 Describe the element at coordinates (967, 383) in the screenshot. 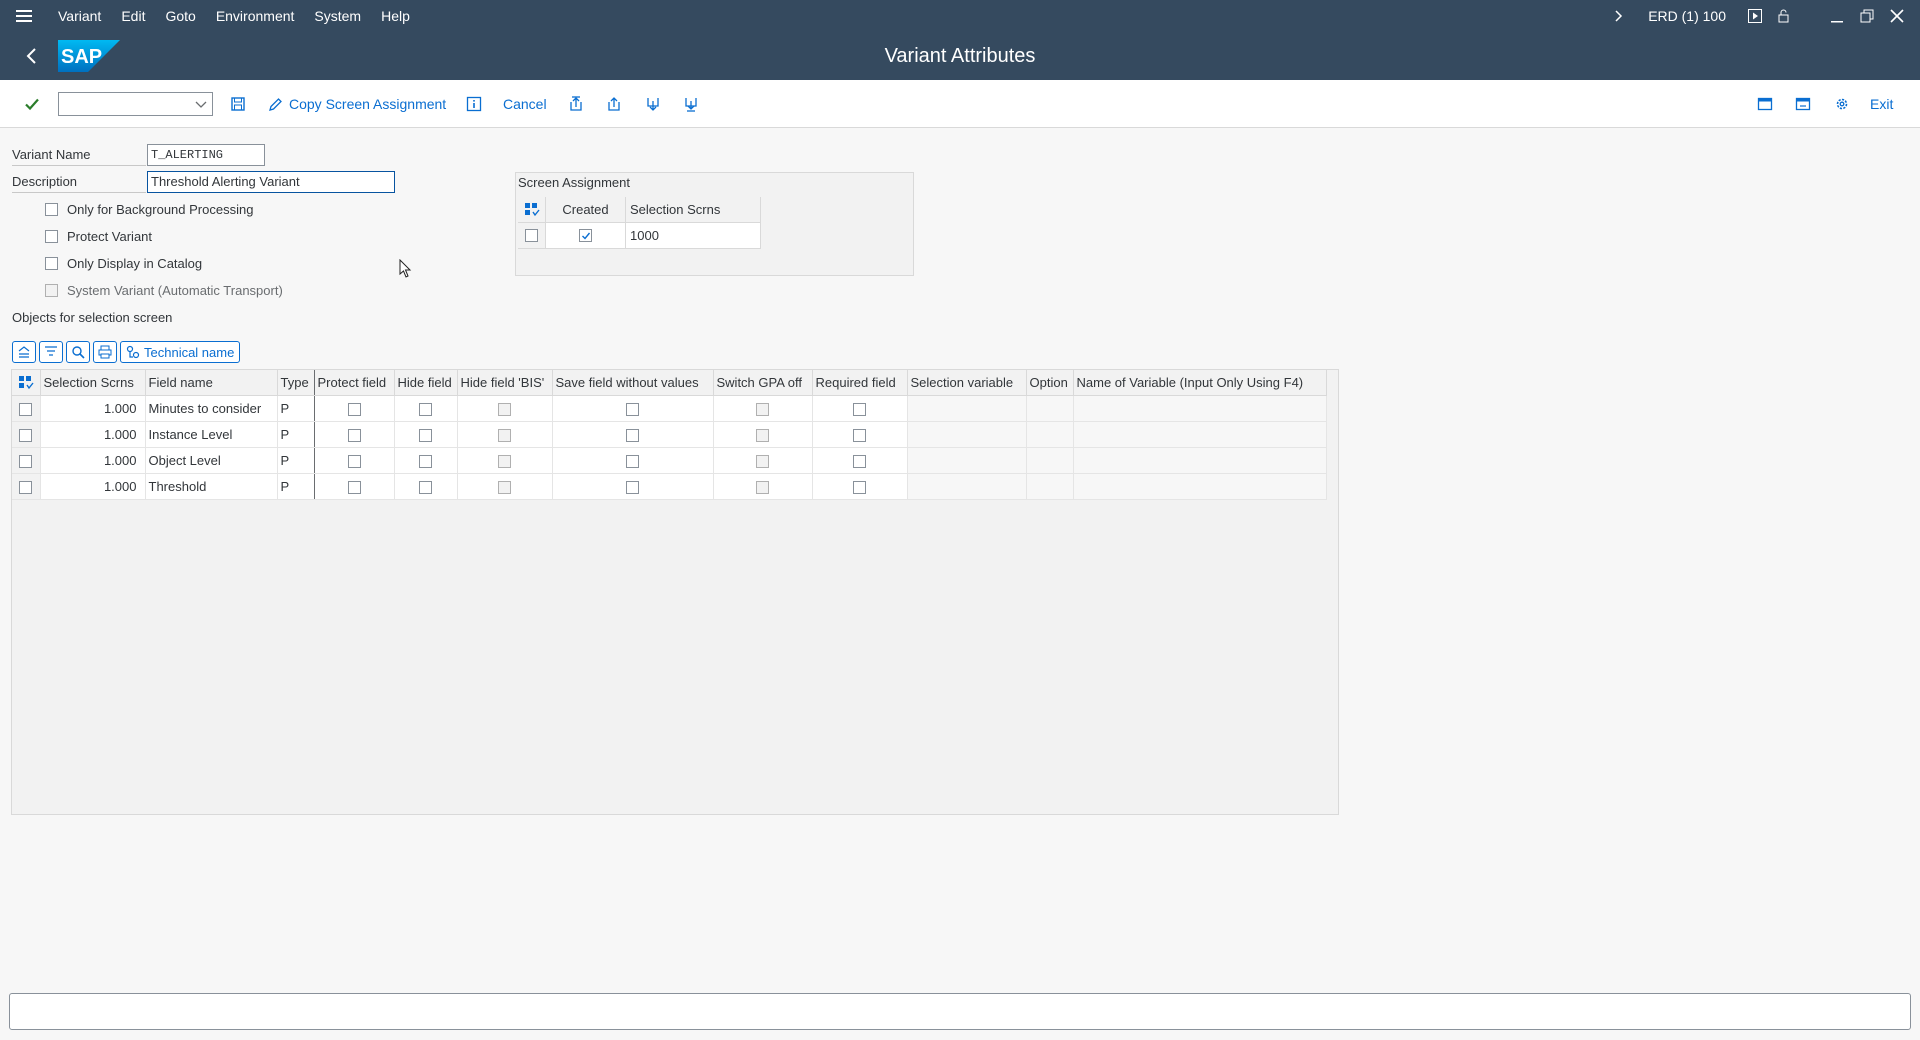

I see `col-selection-variable: Selection variable` at that location.